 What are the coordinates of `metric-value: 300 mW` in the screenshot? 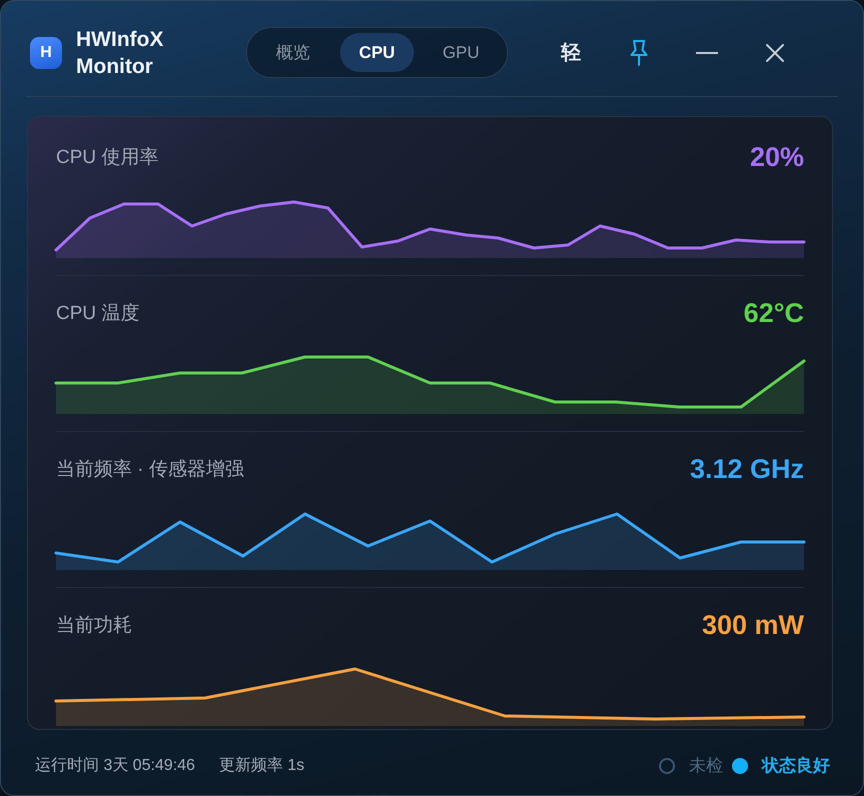 It's located at (753, 625).